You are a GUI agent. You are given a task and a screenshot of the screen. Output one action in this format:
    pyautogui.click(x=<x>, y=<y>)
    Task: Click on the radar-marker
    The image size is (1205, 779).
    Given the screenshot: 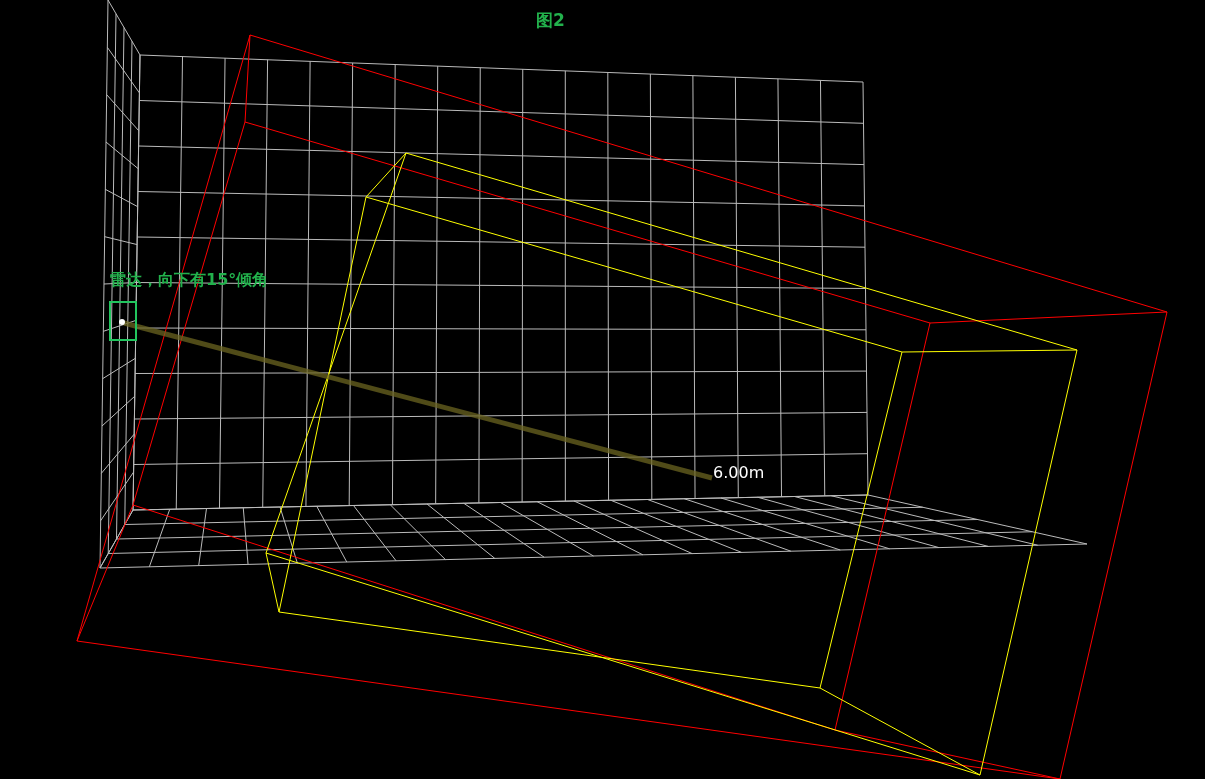 What is the action you would take?
    pyautogui.click(x=123, y=321)
    